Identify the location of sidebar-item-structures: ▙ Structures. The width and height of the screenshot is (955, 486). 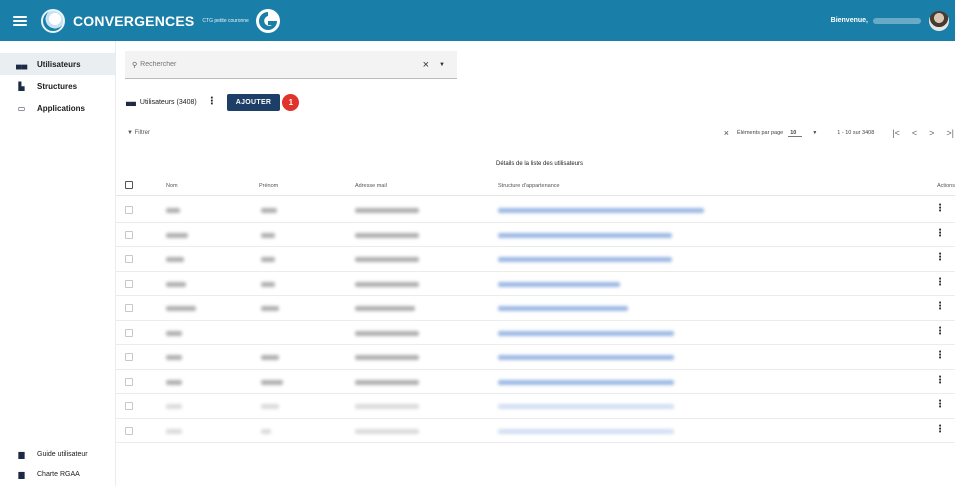
(57, 86).